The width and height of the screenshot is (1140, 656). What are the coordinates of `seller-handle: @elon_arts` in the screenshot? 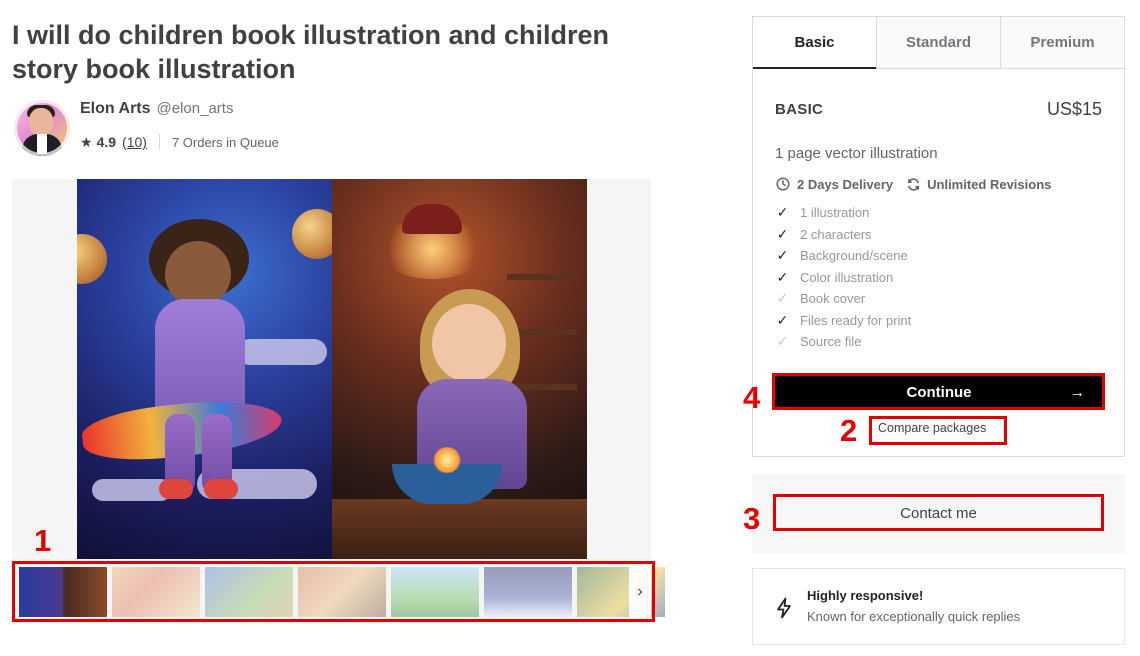 It's located at (195, 108).